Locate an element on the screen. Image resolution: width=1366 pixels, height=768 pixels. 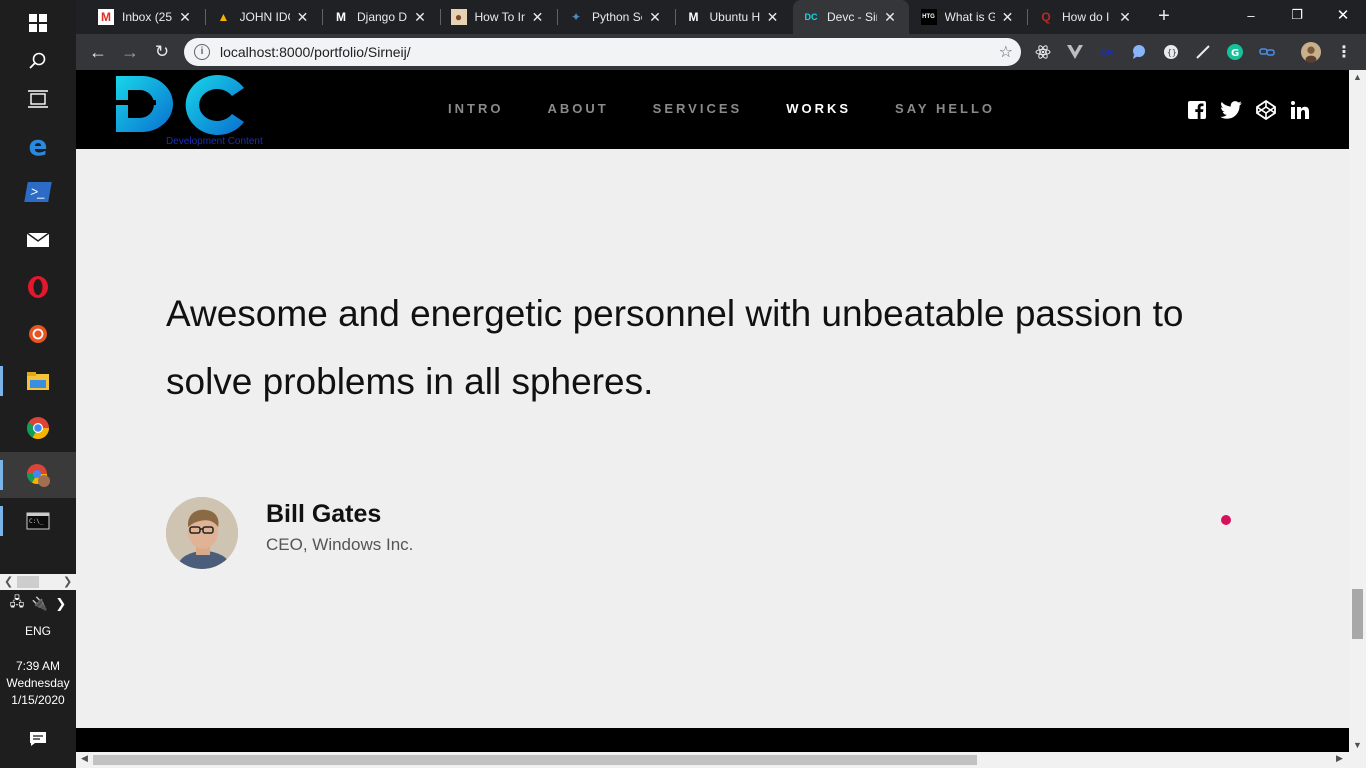
vue-devtools-icon is located at coordinates (1075, 52).